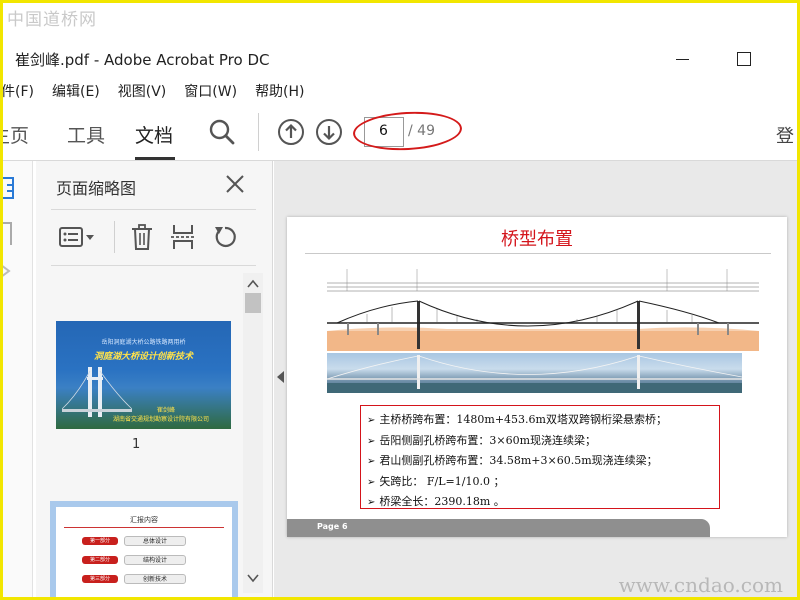  What do you see at coordinates (100, 579) in the screenshot?
I see `thumb-part-label: 第三部分` at bounding box center [100, 579].